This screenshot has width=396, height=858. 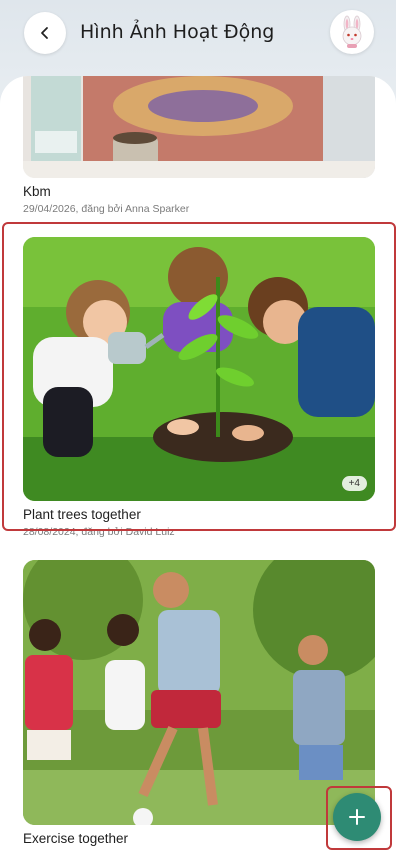 What do you see at coordinates (99, 532) in the screenshot?
I see `post-meta: 28/08/2024, đăng bởi David Luiz` at bounding box center [99, 532].